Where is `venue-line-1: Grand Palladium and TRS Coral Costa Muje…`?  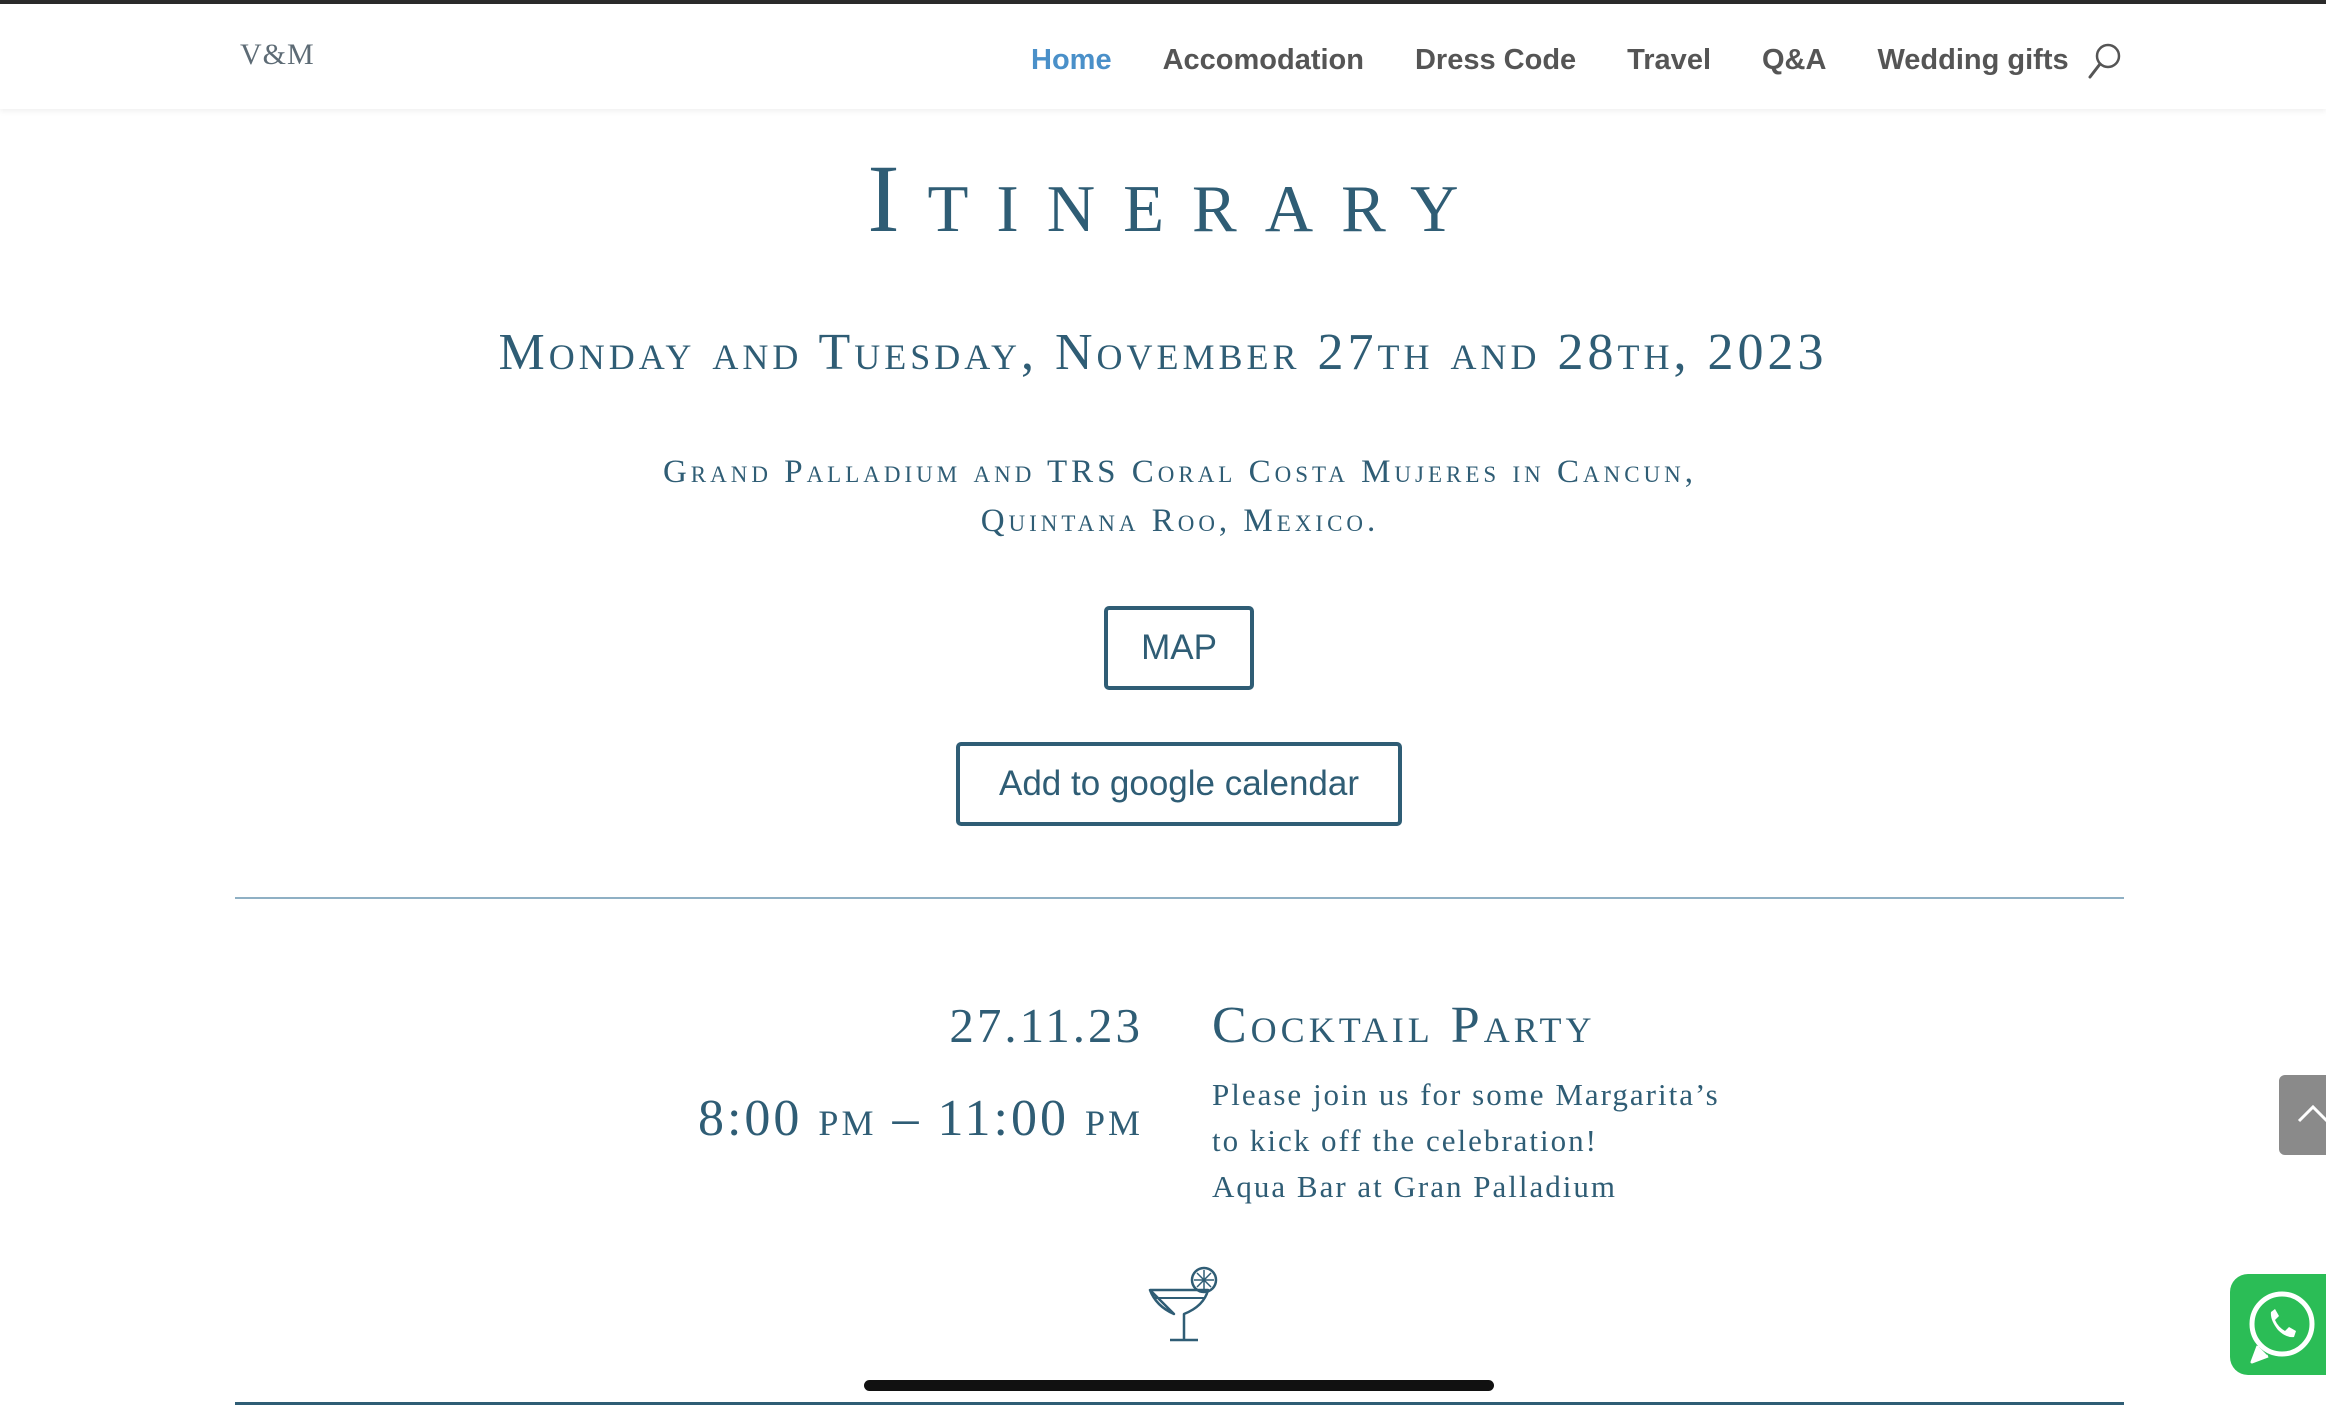 venue-line-1: Grand Palladium and TRS Coral Costa Muje… is located at coordinates (1180, 472).